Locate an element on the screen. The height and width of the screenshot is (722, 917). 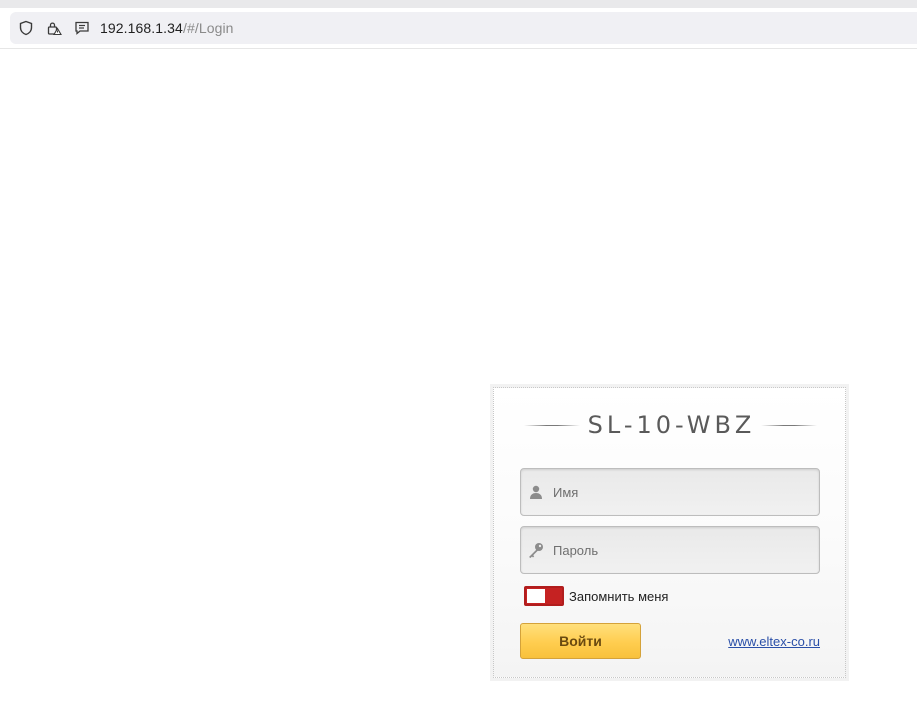
key-icon is located at coordinates (536, 550).